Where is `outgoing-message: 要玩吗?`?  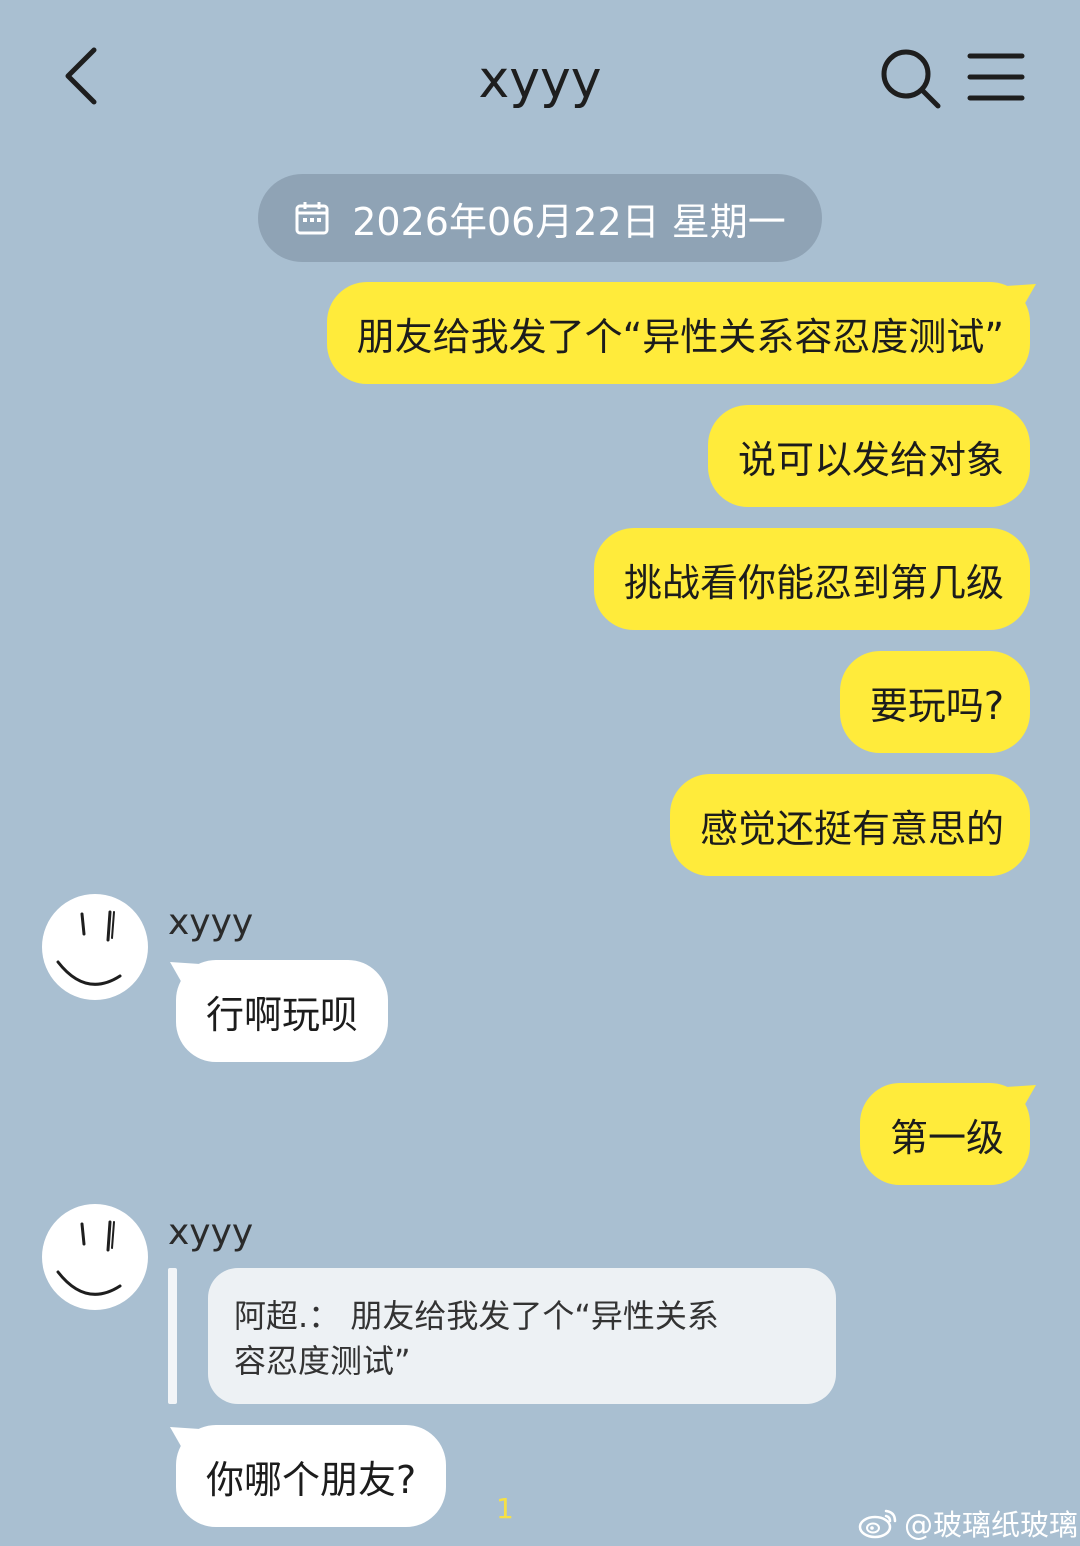 outgoing-message: 要玩吗? is located at coordinates (934, 702).